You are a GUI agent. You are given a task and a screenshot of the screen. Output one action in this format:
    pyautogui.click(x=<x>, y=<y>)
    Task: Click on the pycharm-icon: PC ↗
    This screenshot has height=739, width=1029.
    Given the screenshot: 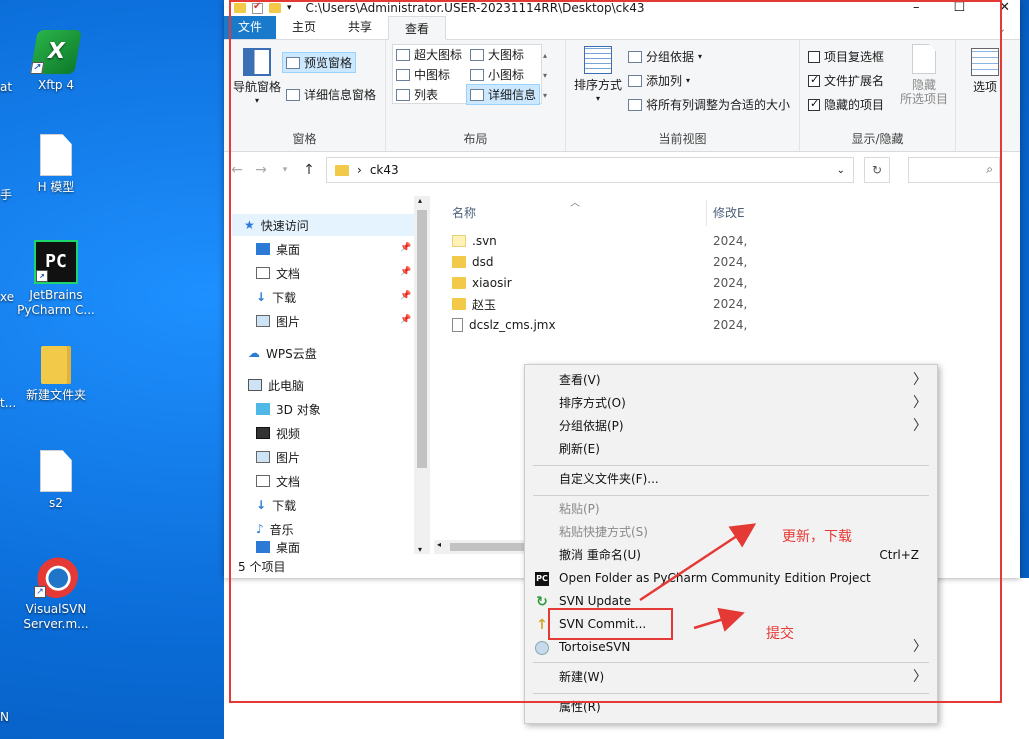 What is the action you would take?
    pyautogui.click(x=56, y=262)
    